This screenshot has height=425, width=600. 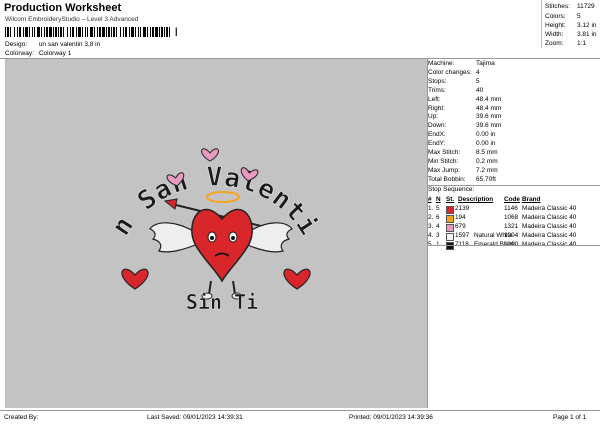 I want to click on needle-number: 4, so click(x=438, y=226).